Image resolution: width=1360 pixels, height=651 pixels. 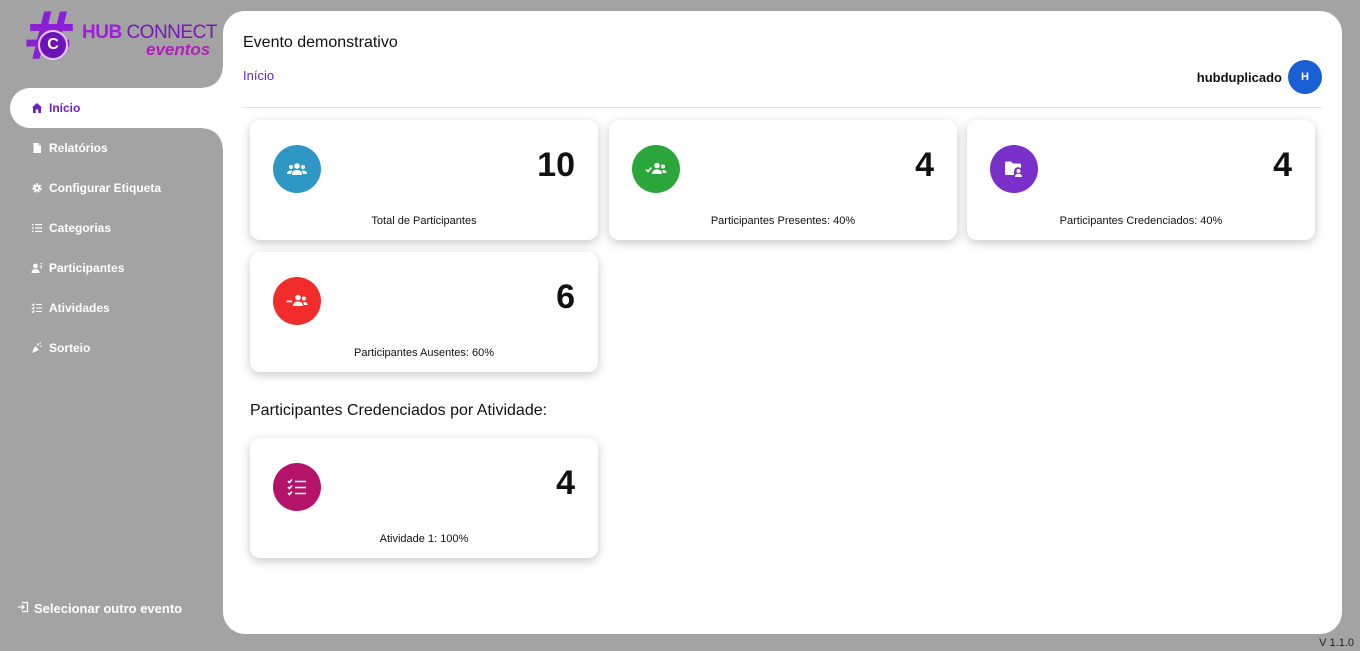 I want to click on stat-card-presentes: 4 Participantes Presentes: 40%, so click(x=783, y=180).